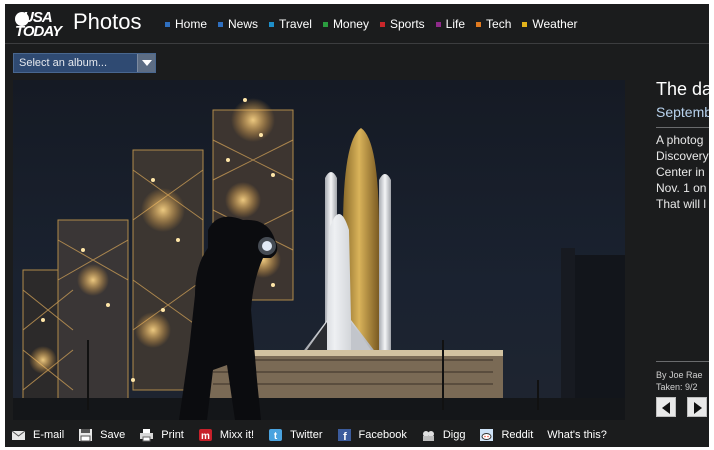 The height and width of the screenshot is (450, 714). What do you see at coordinates (221, 24) in the screenshot?
I see `nav-news-marker` at bounding box center [221, 24].